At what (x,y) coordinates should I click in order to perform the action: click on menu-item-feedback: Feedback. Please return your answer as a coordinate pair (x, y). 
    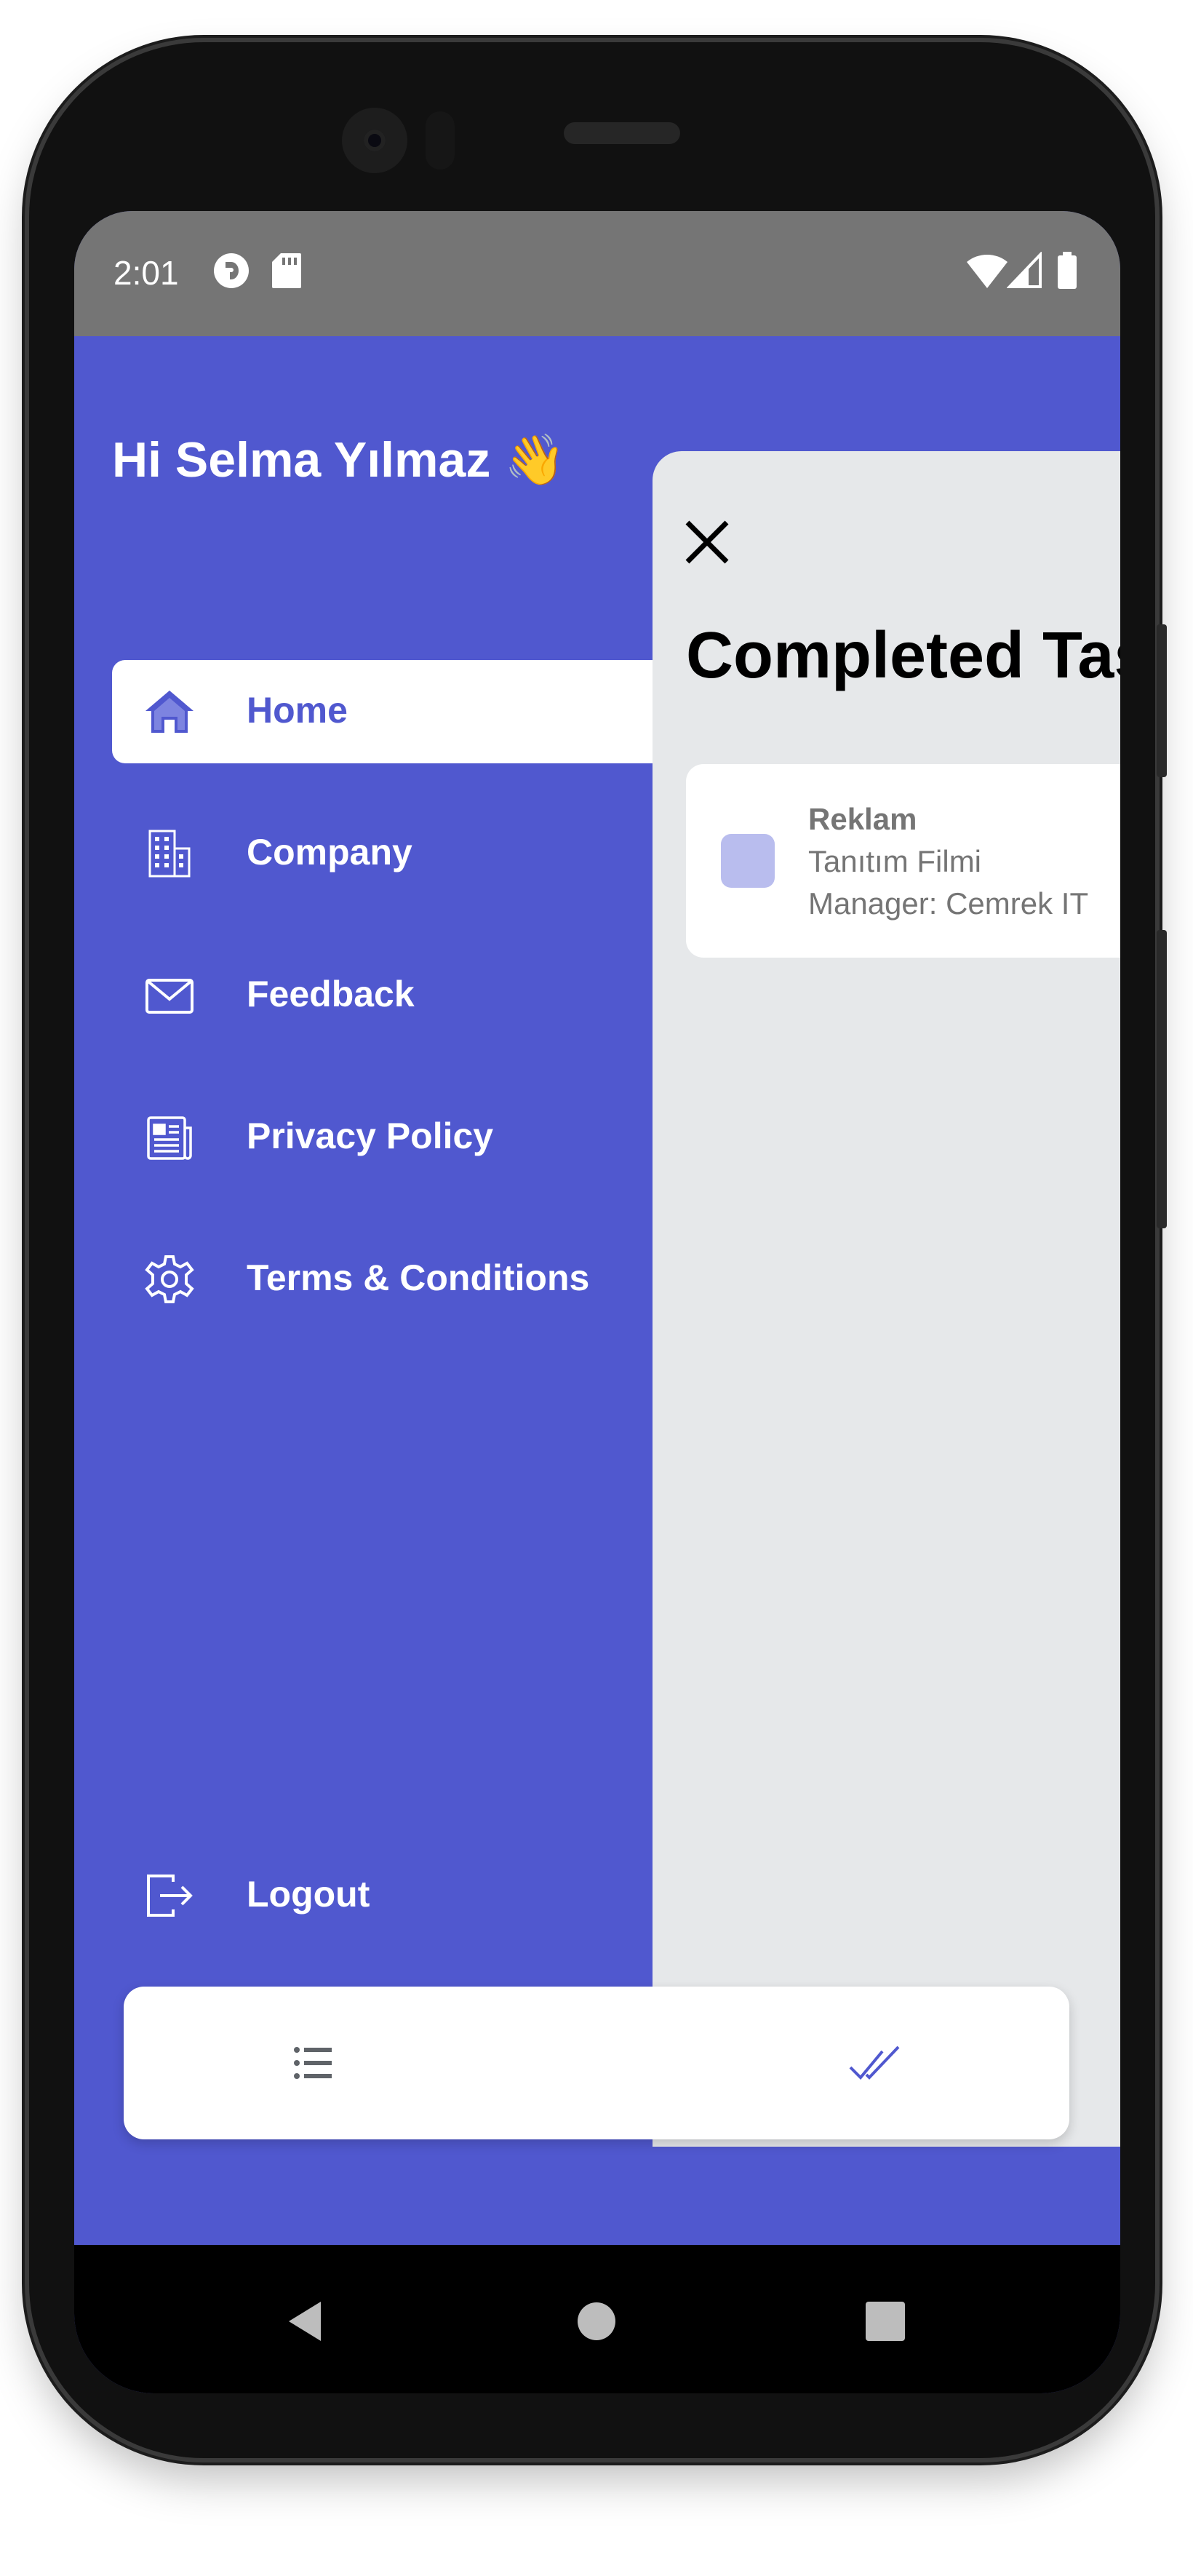
    Looking at the image, I should click on (403, 995).